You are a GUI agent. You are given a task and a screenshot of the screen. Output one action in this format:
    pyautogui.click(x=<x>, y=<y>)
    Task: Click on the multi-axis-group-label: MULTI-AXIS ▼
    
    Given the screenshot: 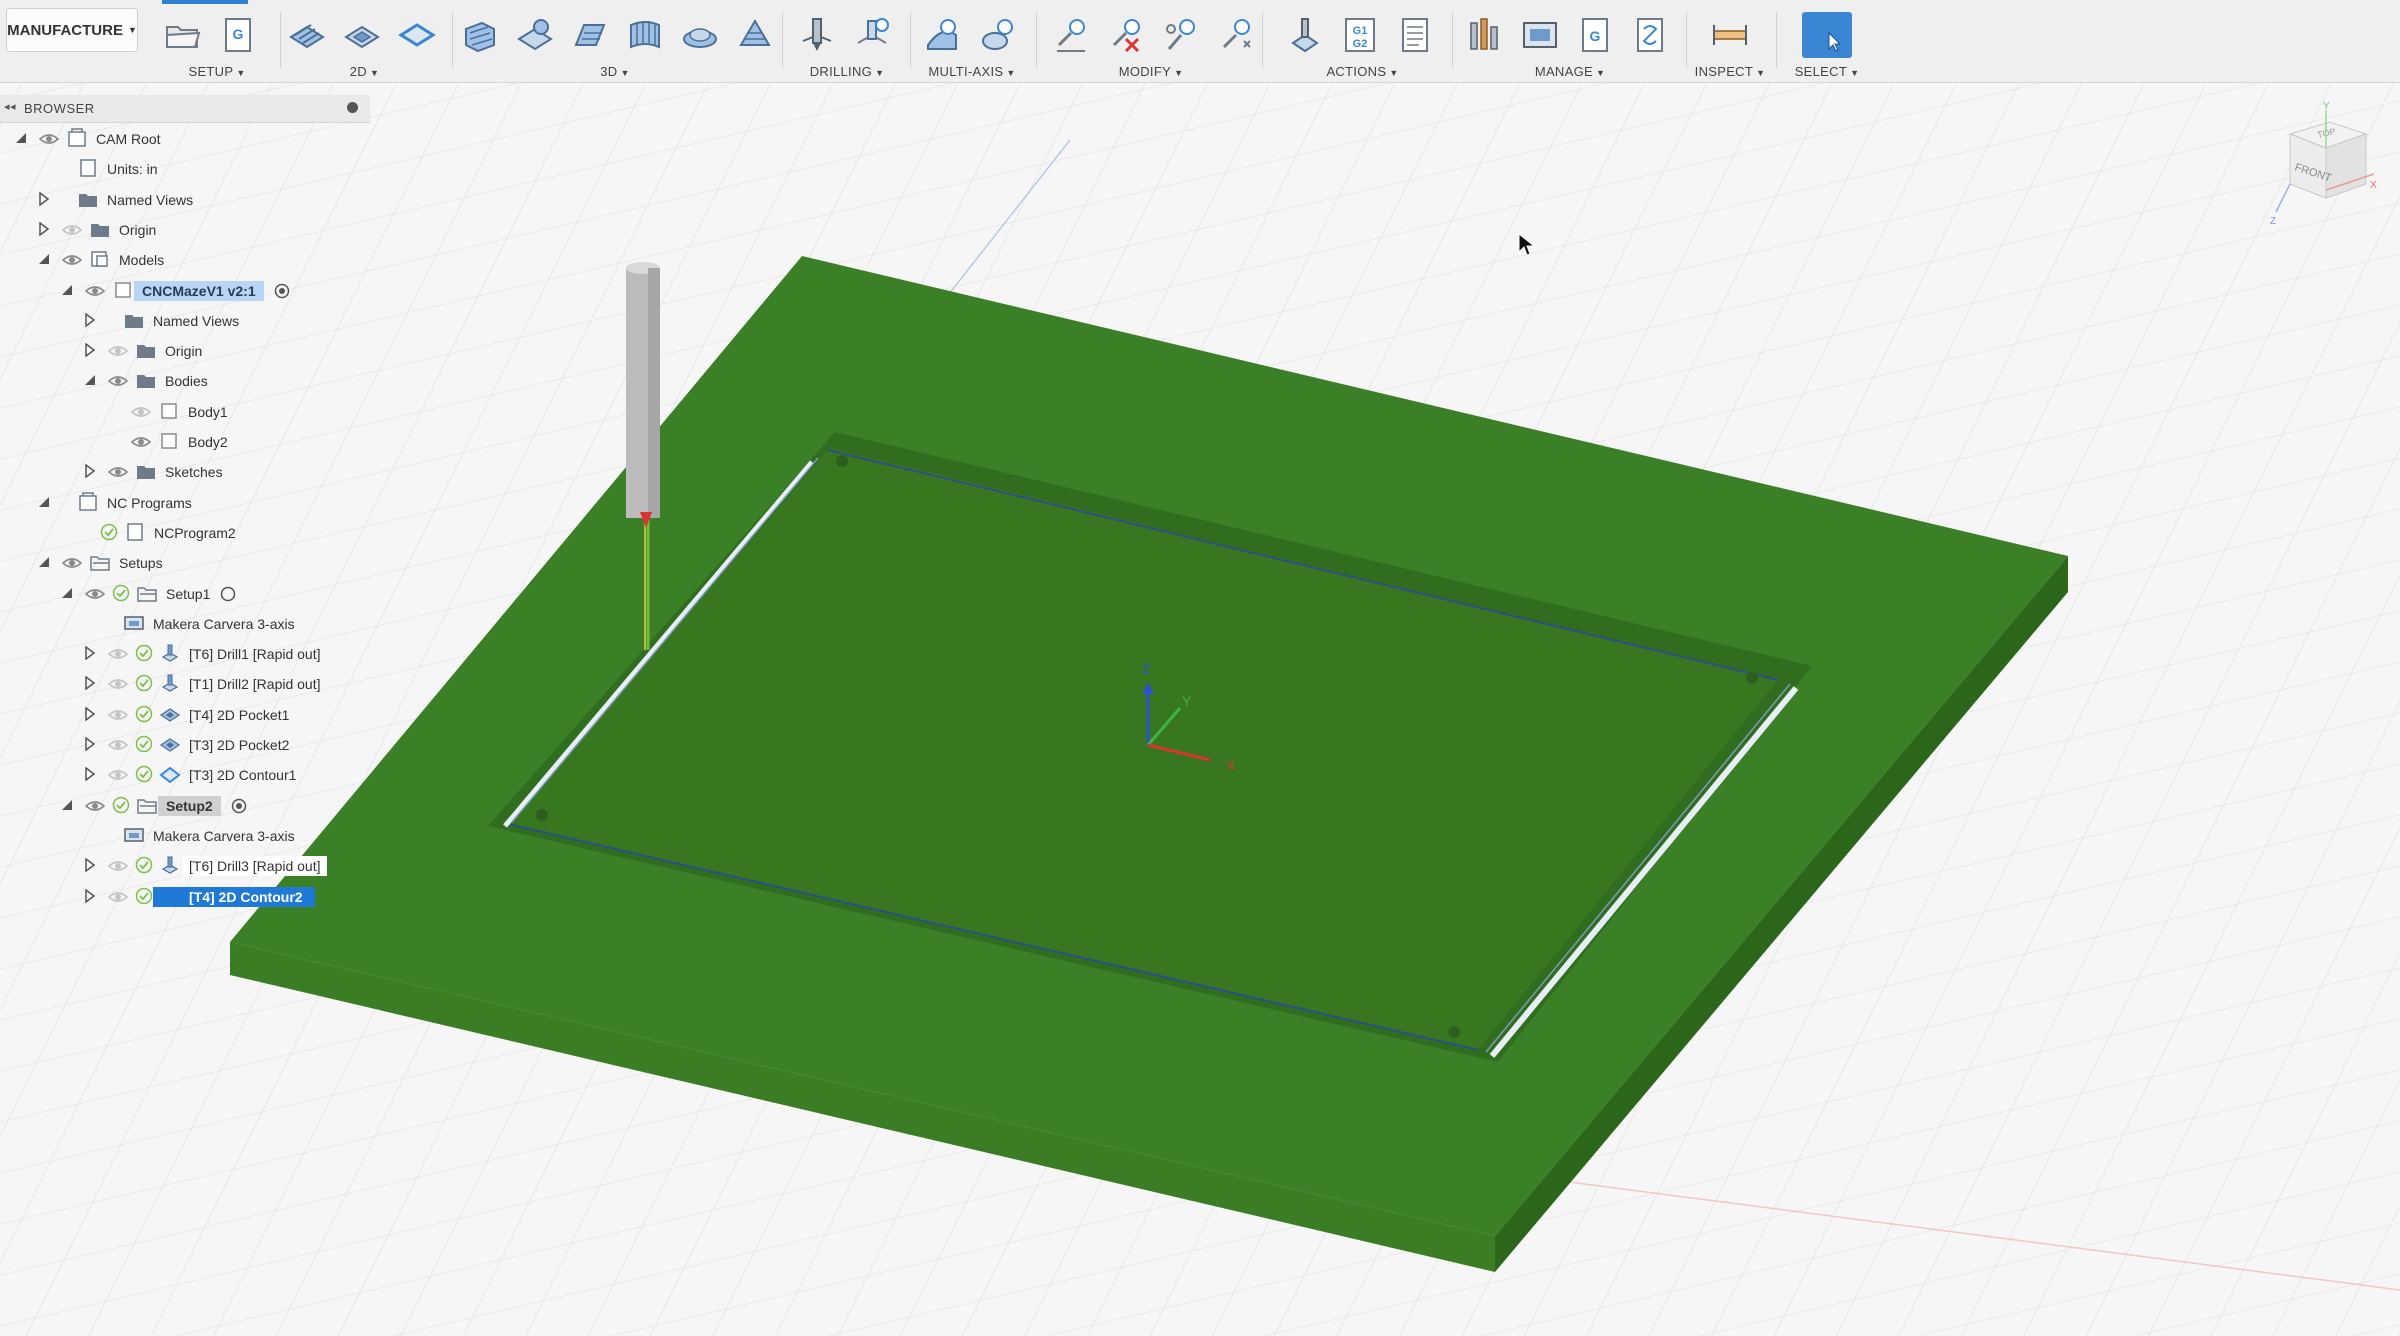 What is the action you would take?
    pyautogui.click(x=972, y=71)
    